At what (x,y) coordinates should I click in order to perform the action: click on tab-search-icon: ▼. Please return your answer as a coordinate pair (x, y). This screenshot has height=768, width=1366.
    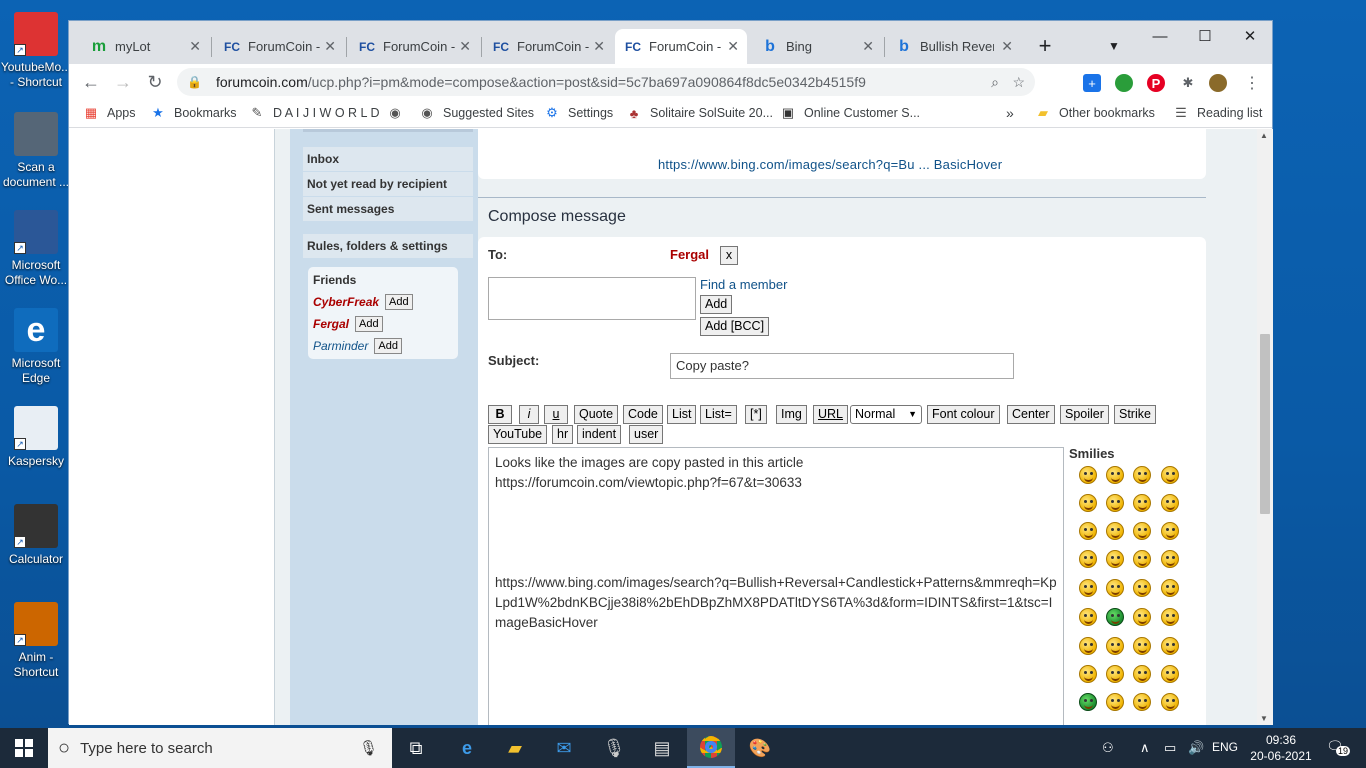
    Looking at the image, I should click on (1114, 46).